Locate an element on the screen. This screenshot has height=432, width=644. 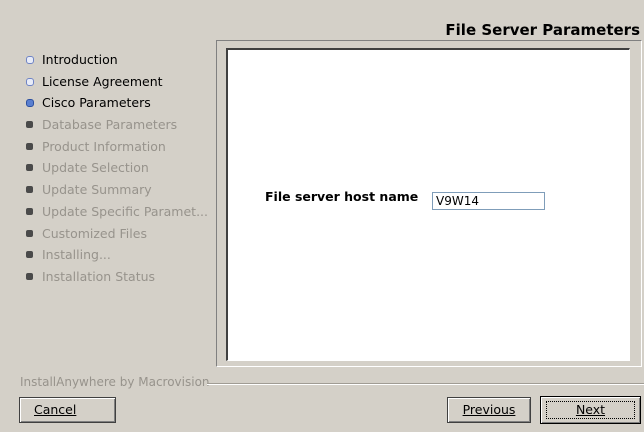
step-label: Product Information is located at coordinates (104, 146).